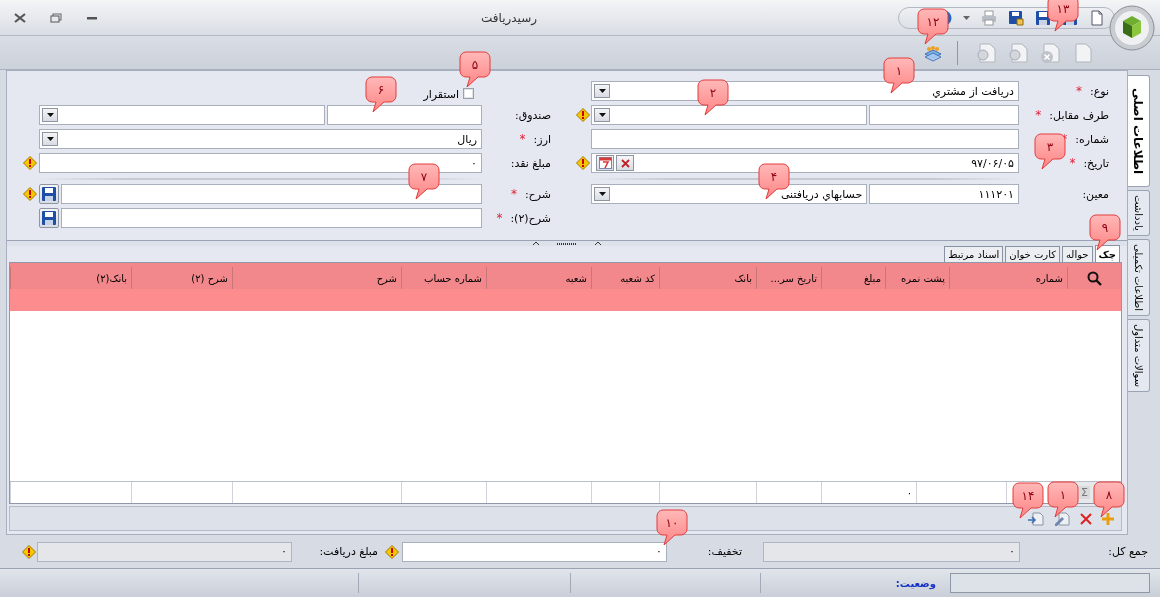 The image size is (1160, 597). Describe the element at coordinates (1107, 253) in the screenshot. I see `tab: چک` at that location.